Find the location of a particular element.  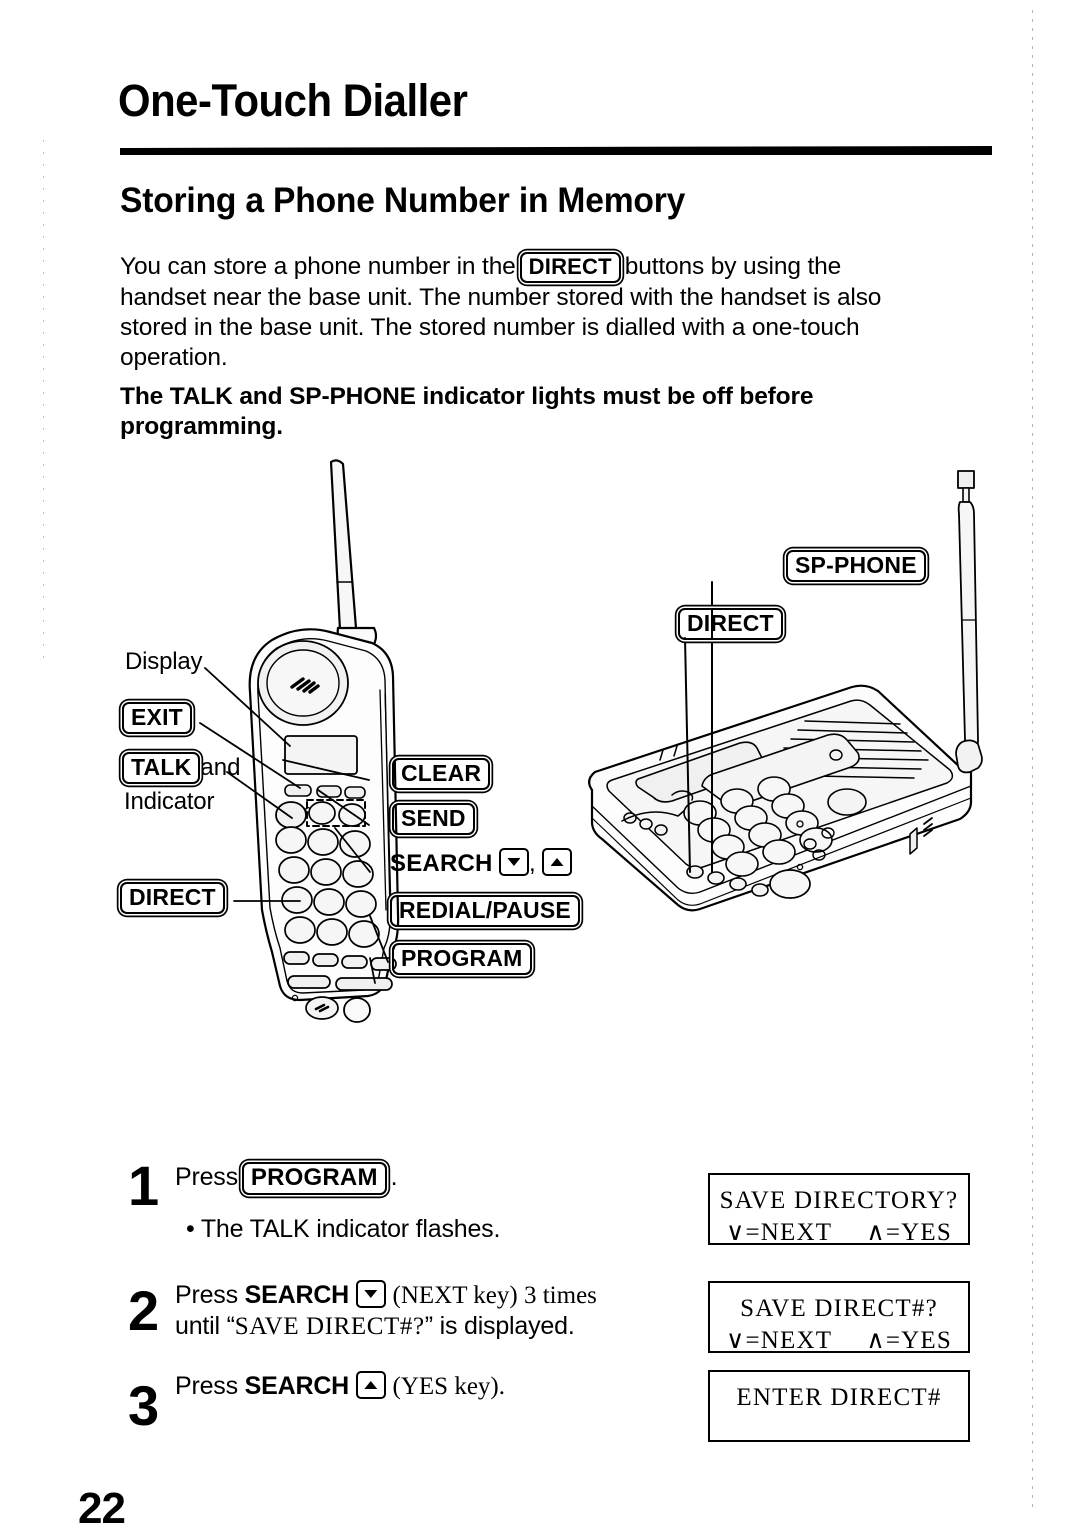

redial-callout: REDIAL/PAUSE is located at coordinates (485, 911).